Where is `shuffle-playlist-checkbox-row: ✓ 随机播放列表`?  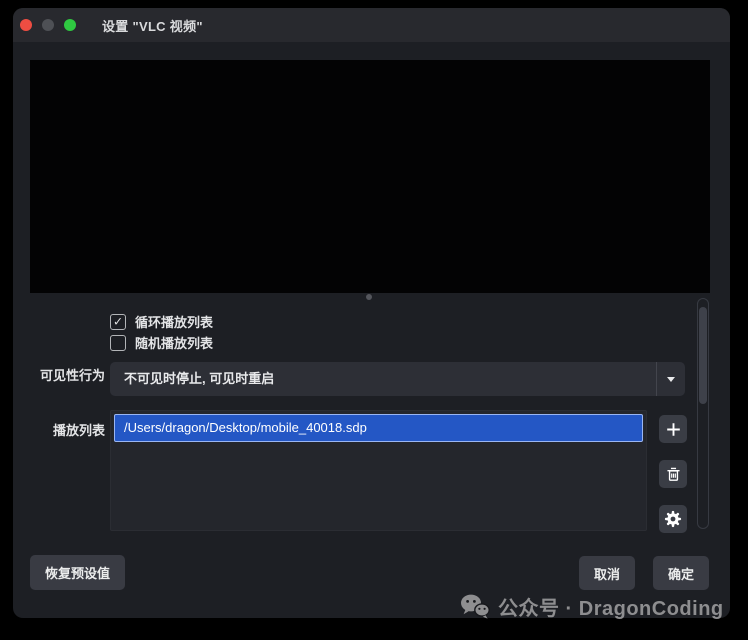 shuffle-playlist-checkbox-row: ✓ 随机播放列表 is located at coordinates (161, 342).